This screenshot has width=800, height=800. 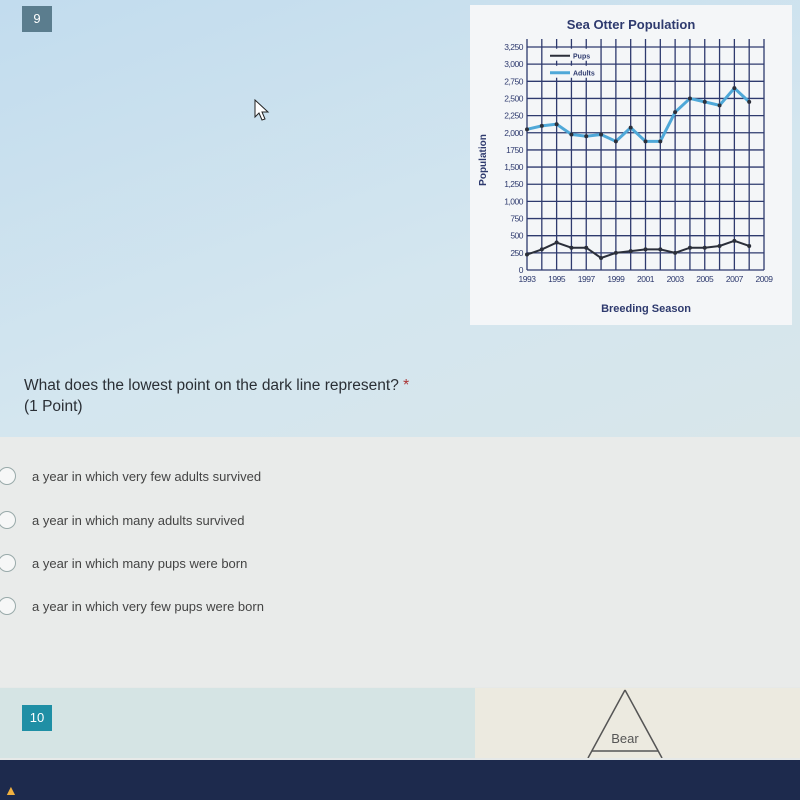 I want to click on x-tick-label: 1997, so click(x=587, y=279).